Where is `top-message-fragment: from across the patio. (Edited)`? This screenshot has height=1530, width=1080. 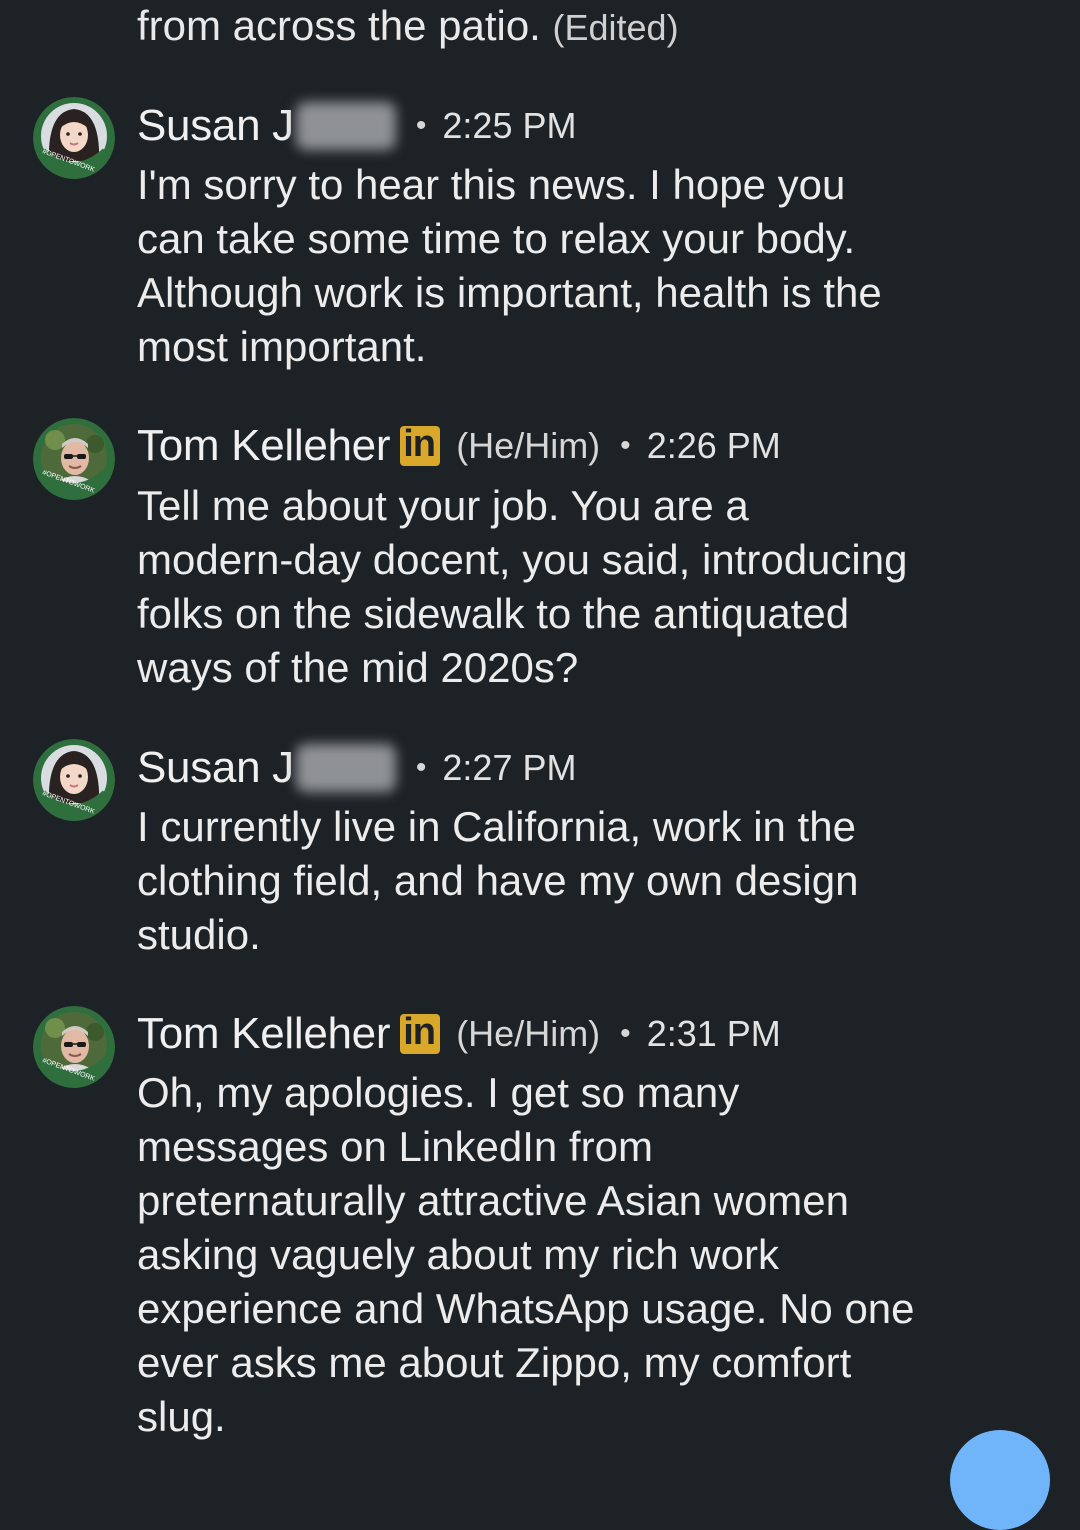
top-message-fragment: from across the patio. (Edited) is located at coordinates (408, 27).